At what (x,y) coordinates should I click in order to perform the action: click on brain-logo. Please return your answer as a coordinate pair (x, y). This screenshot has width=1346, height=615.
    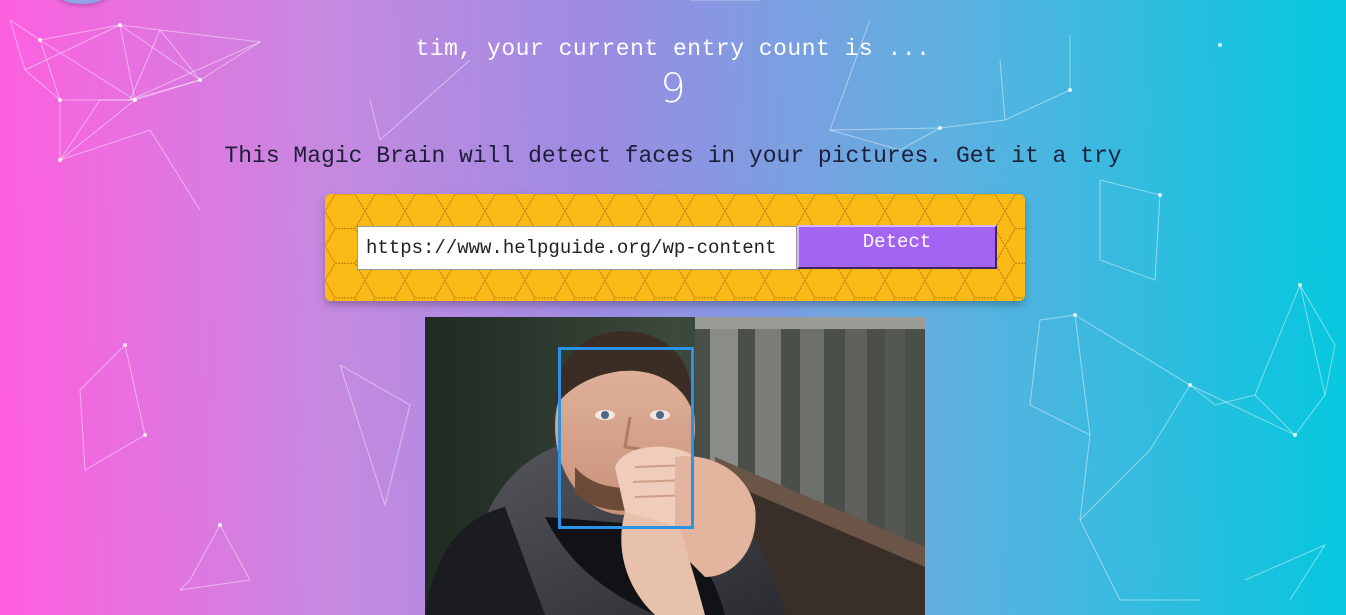
    Looking at the image, I should click on (82, 2).